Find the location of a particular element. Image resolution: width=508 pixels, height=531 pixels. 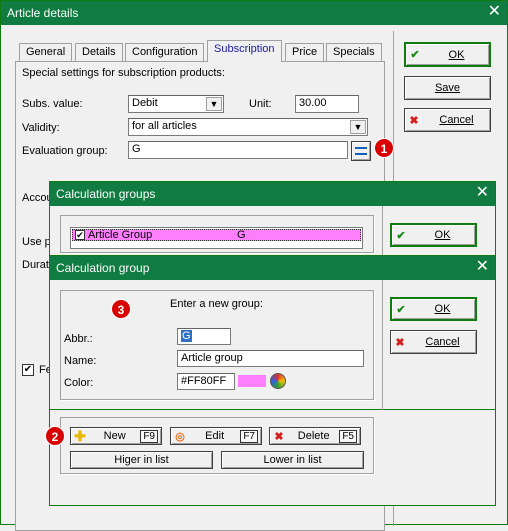

color-label: Color: is located at coordinates (79, 383).